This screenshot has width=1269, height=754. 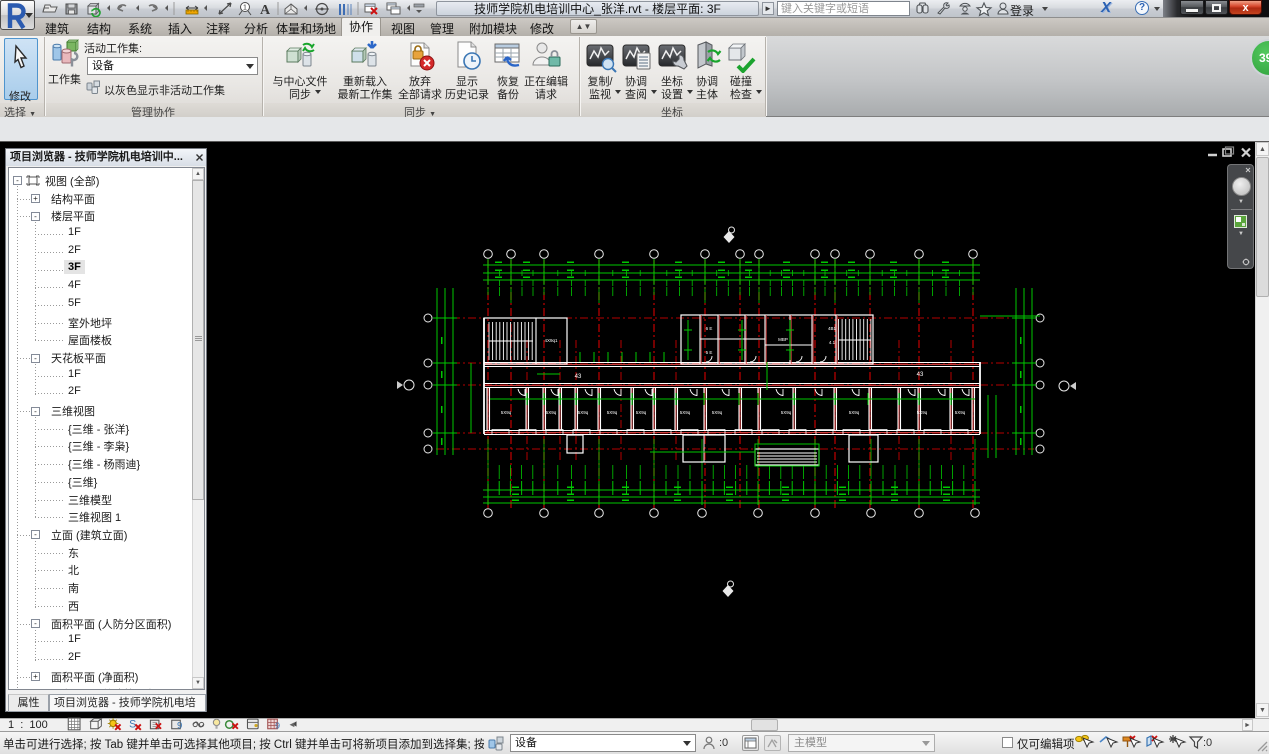 I want to click on svg-text: A, so click(x=265, y=10).